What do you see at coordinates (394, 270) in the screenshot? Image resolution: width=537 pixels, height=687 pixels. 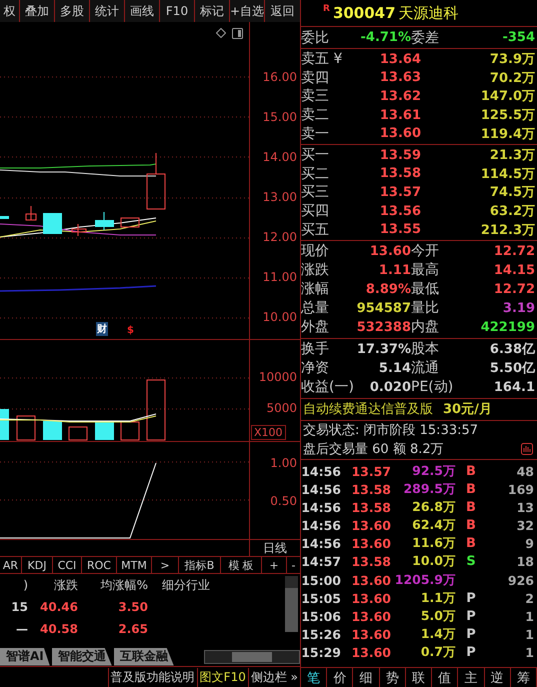 I see `quote-value: 1.11` at bounding box center [394, 270].